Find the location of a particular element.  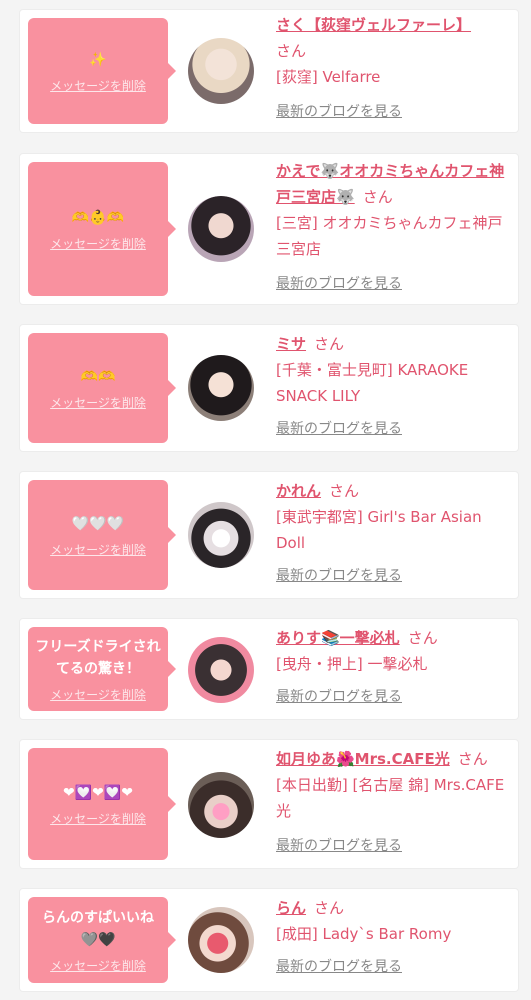

cast-name-link: らん is located at coordinates (291, 908).